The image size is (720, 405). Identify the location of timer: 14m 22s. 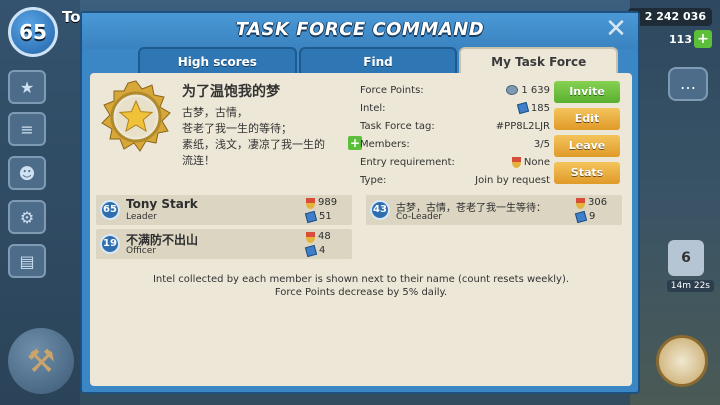
(690, 286).